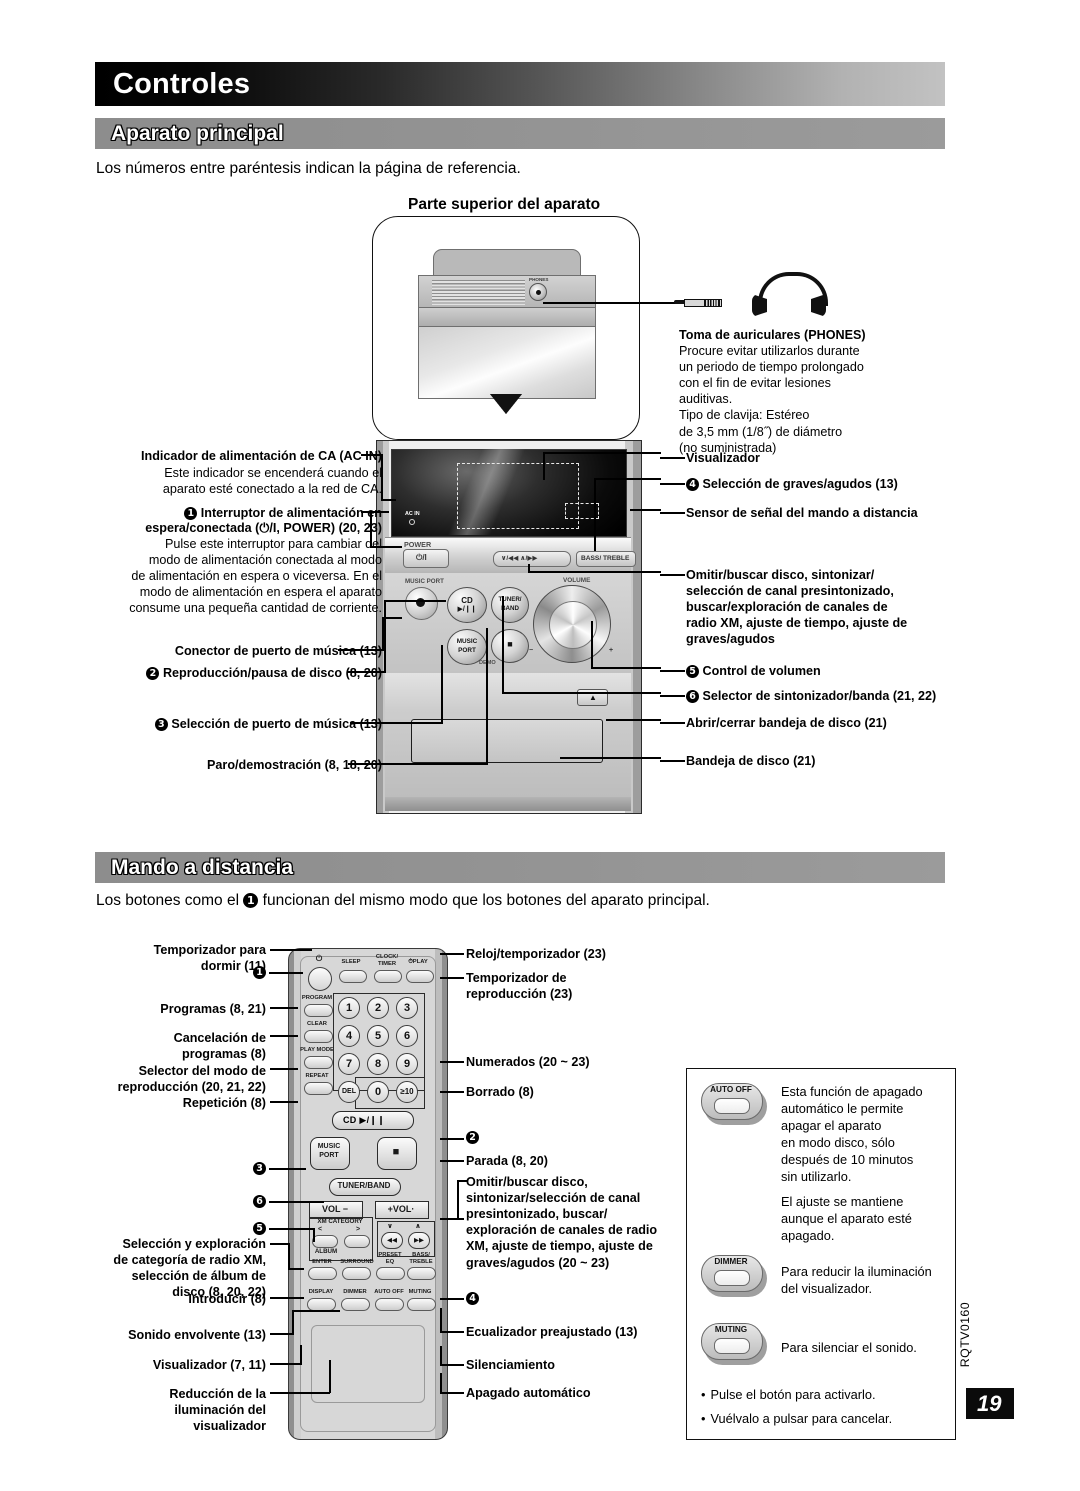  I want to click on leader-volume, so click(672, 671).